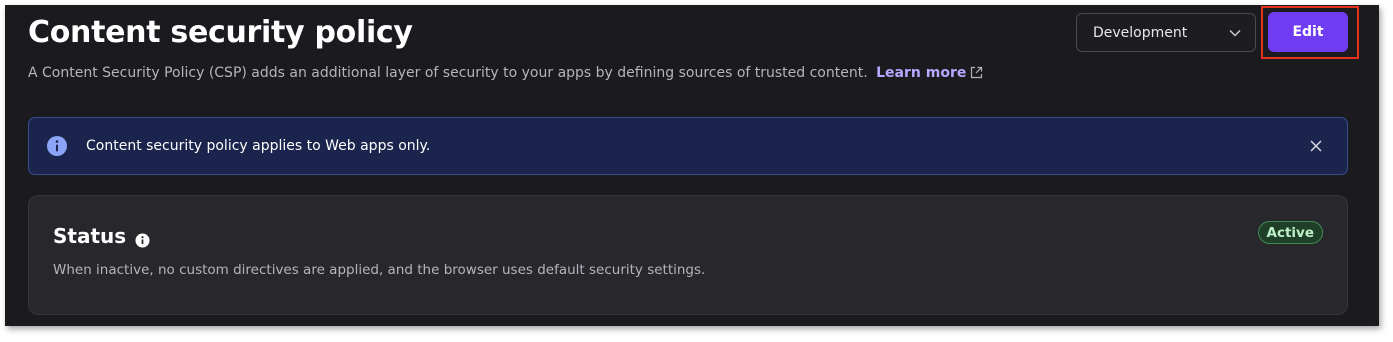 Image resolution: width=1393 pixels, height=342 pixels. I want to click on edit-button: Edit, so click(1308, 32).